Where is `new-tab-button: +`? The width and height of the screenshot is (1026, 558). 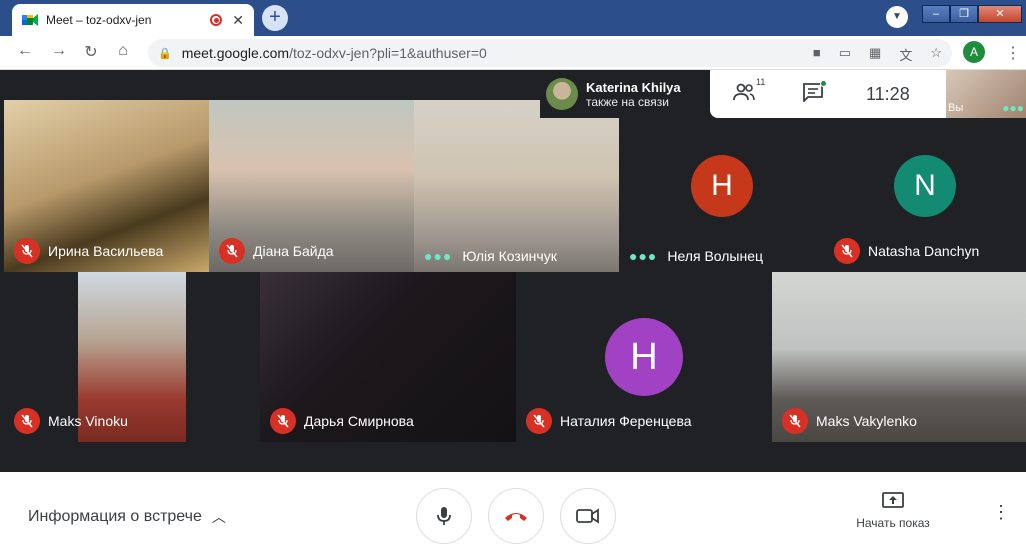
new-tab-button: + is located at coordinates (275, 18).